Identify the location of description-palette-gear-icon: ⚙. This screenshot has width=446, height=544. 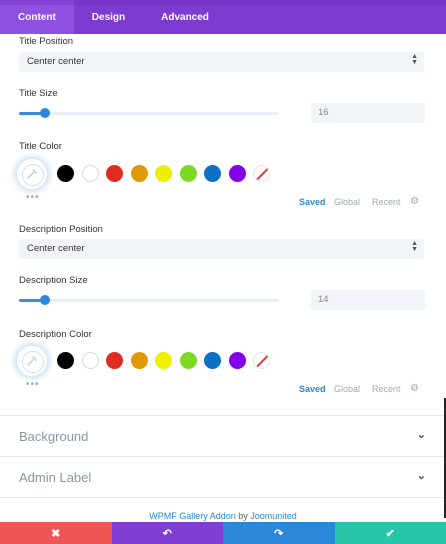
(414, 388).